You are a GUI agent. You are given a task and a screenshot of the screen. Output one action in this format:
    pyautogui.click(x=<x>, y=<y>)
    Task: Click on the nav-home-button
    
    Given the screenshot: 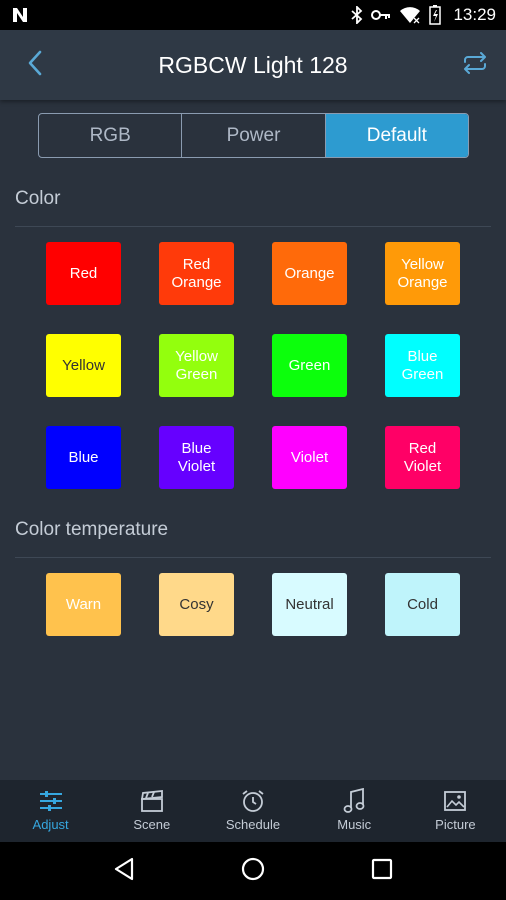 What is the action you would take?
    pyautogui.click(x=253, y=871)
    